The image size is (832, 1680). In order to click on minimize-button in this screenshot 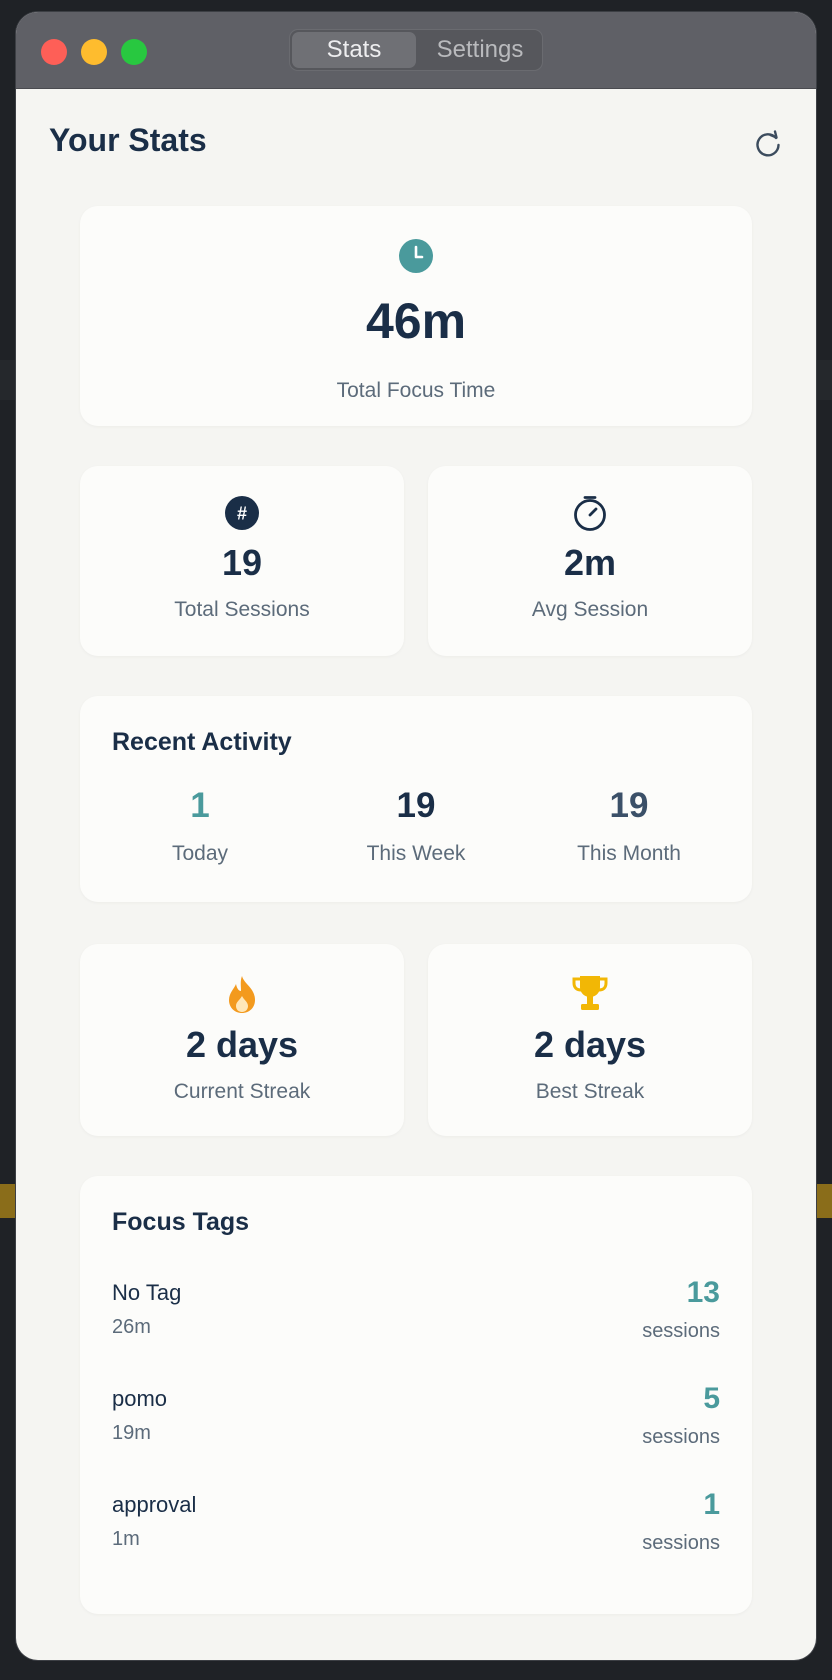, I will do `click(94, 52)`.